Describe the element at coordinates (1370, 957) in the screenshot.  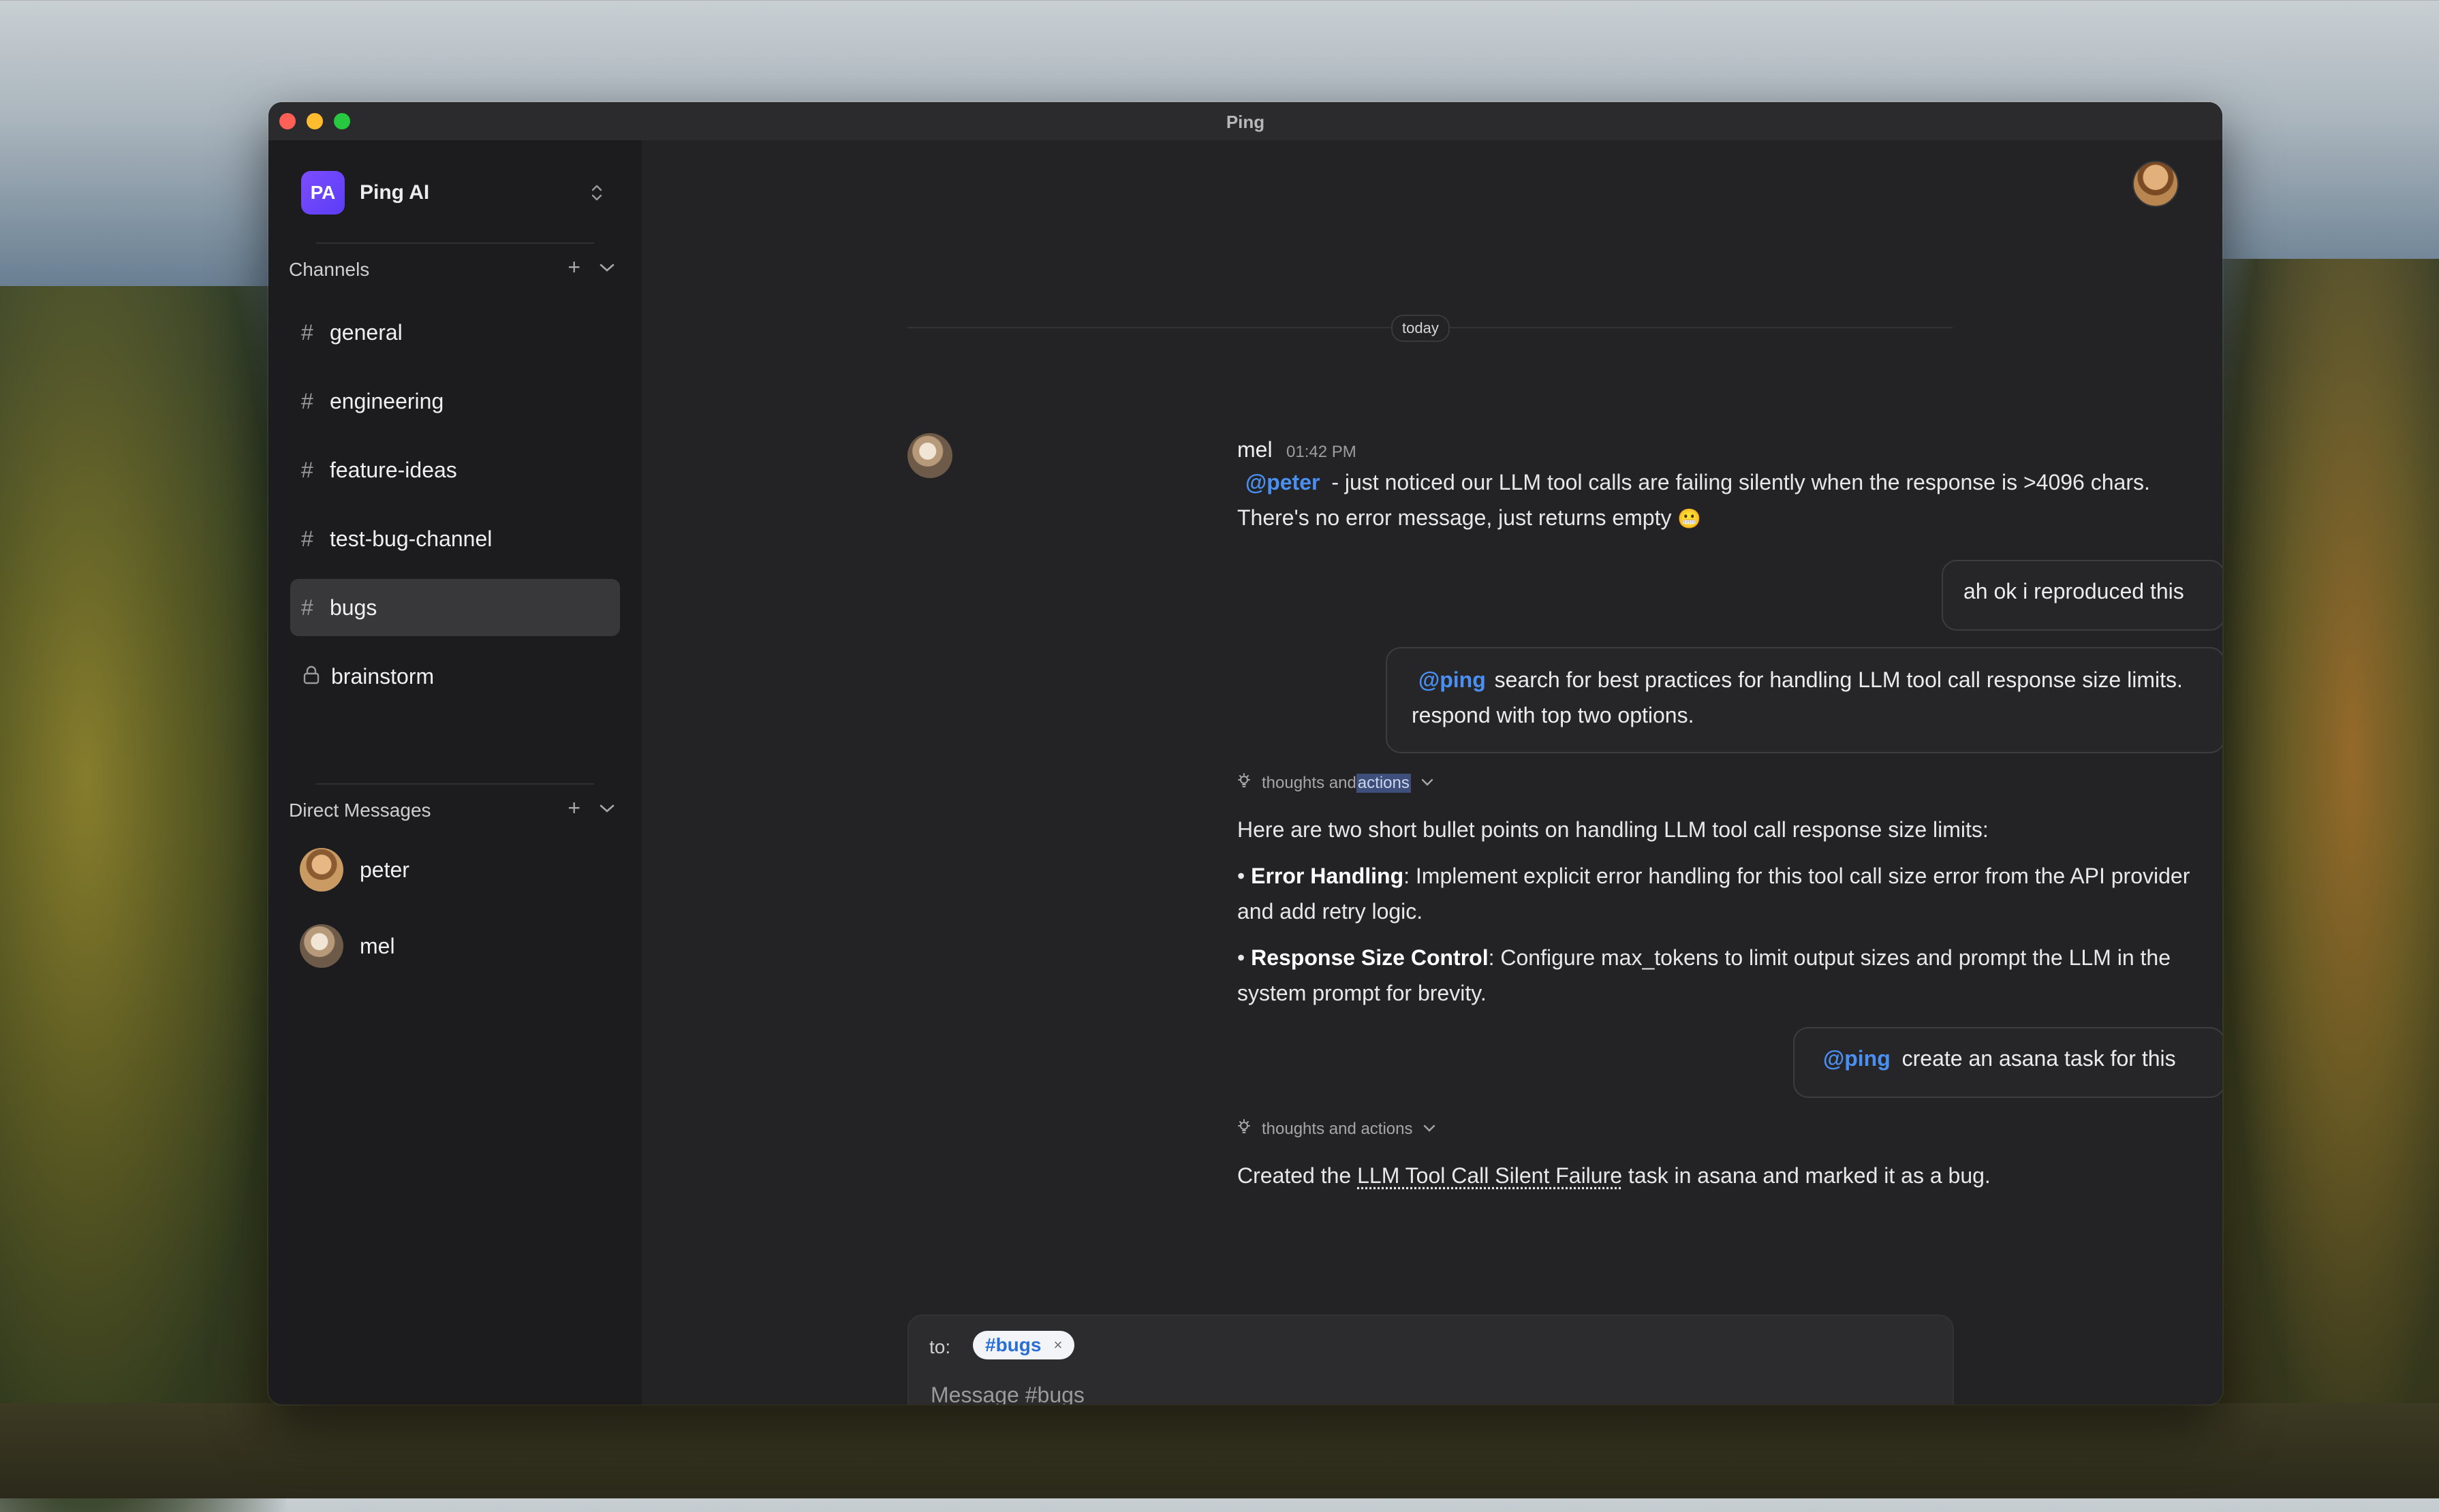
I see `bullet-title: Response Size Control` at that location.